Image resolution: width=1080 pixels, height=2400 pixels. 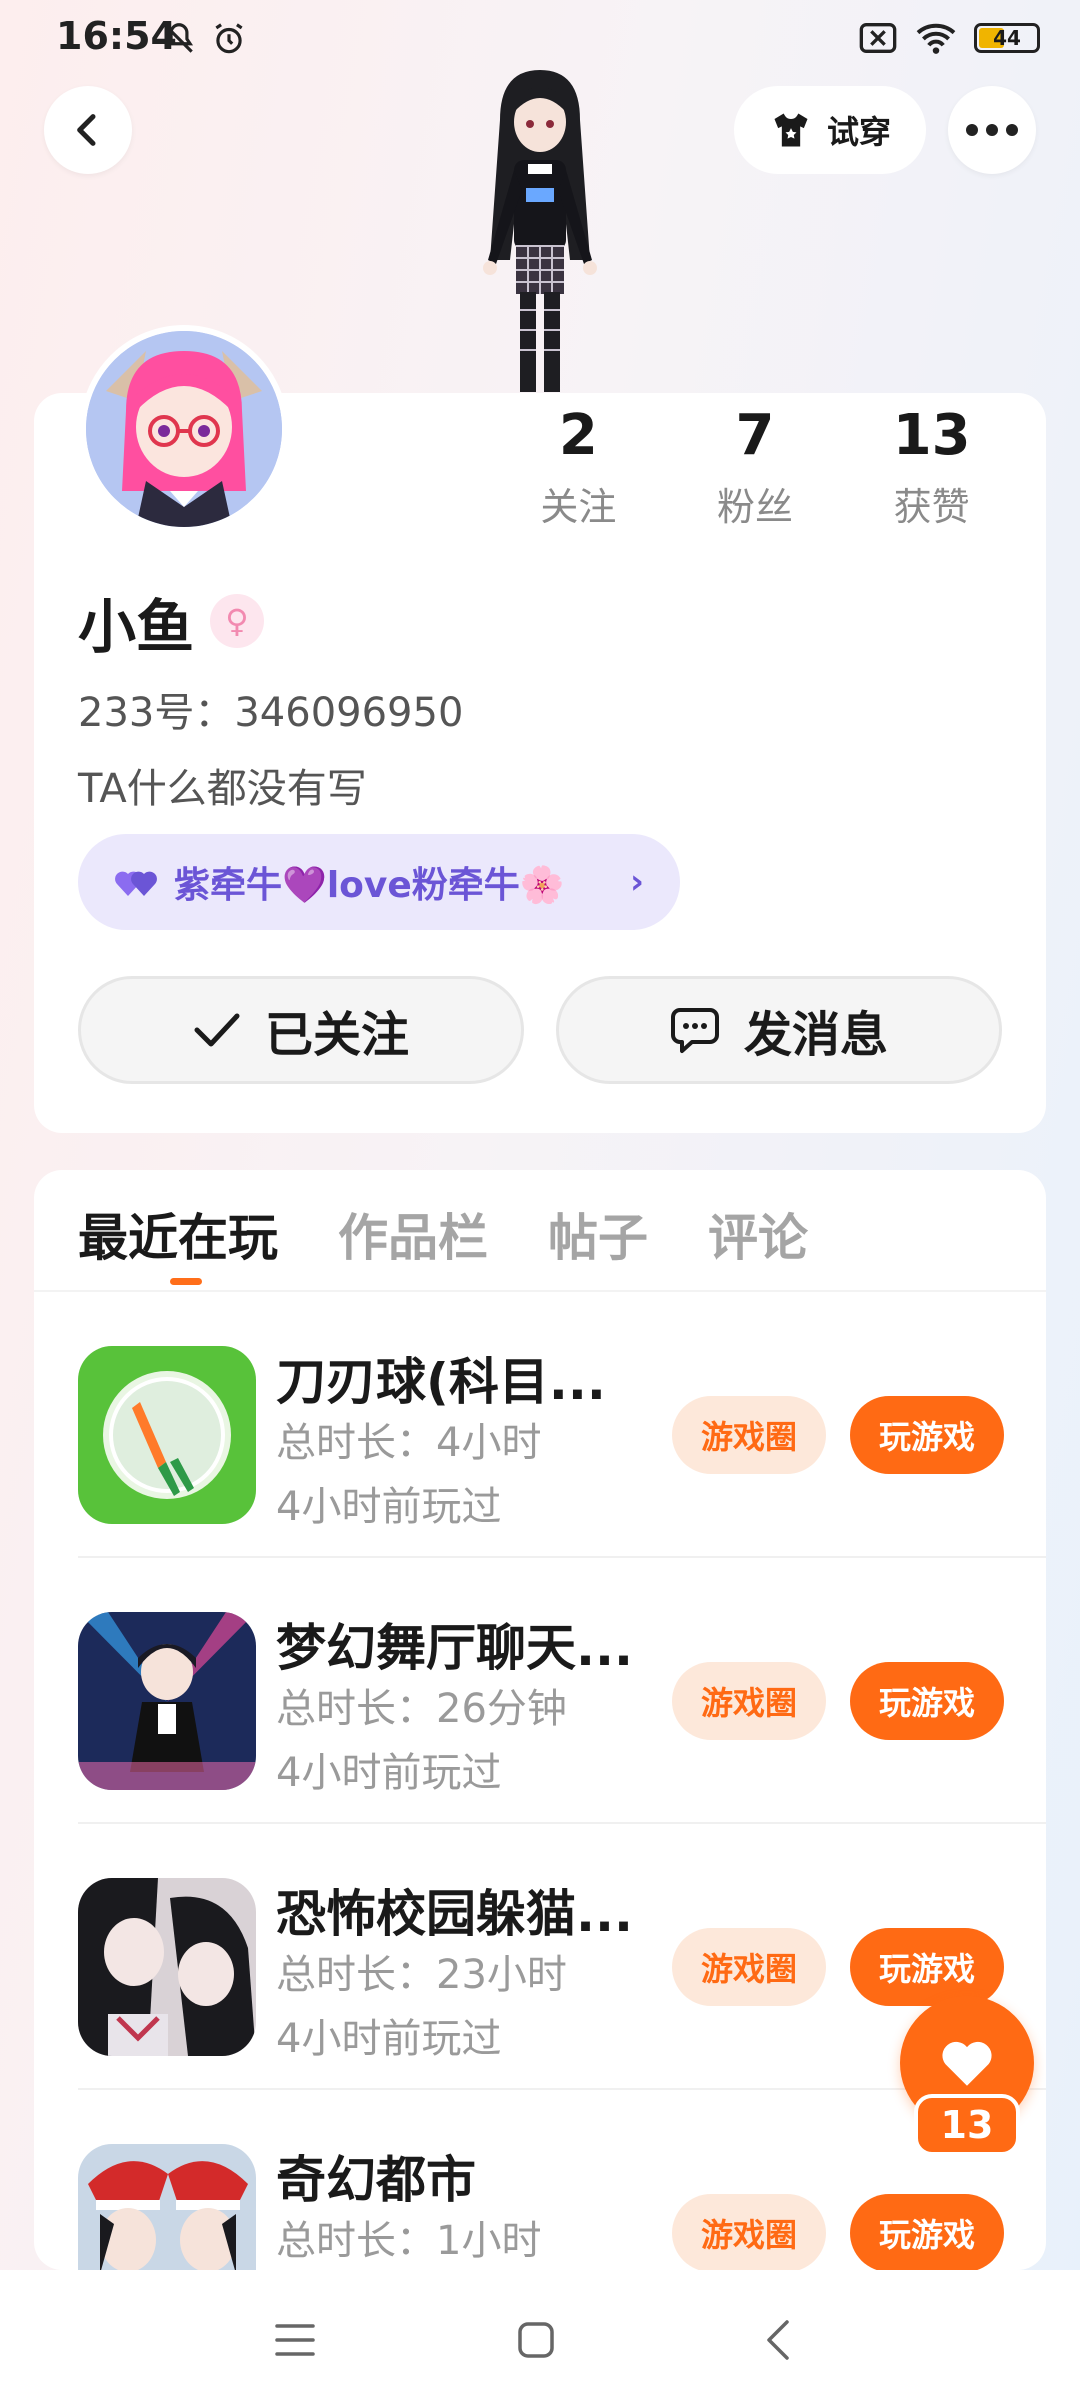 I want to click on home-square-icon, so click(x=536, y=2340).